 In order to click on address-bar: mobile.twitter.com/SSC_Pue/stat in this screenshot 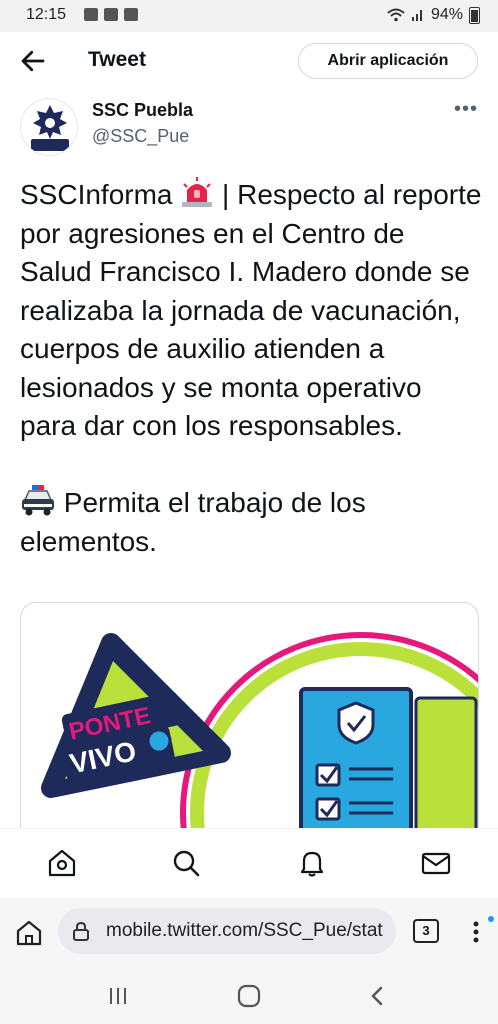, I will do `click(227, 931)`.